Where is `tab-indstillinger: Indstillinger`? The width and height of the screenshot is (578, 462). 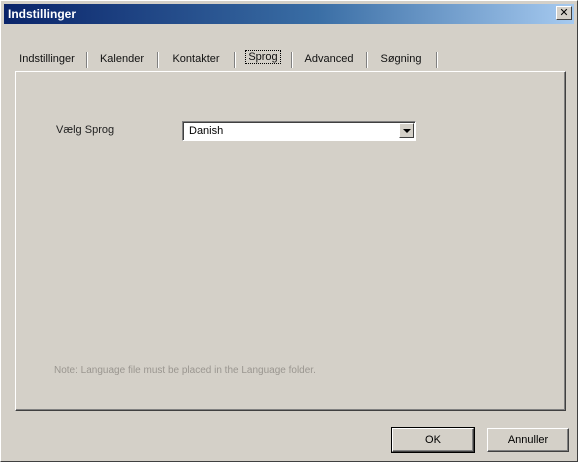
tab-indstillinger: Indstillinger is located at coordinates (47, 59).